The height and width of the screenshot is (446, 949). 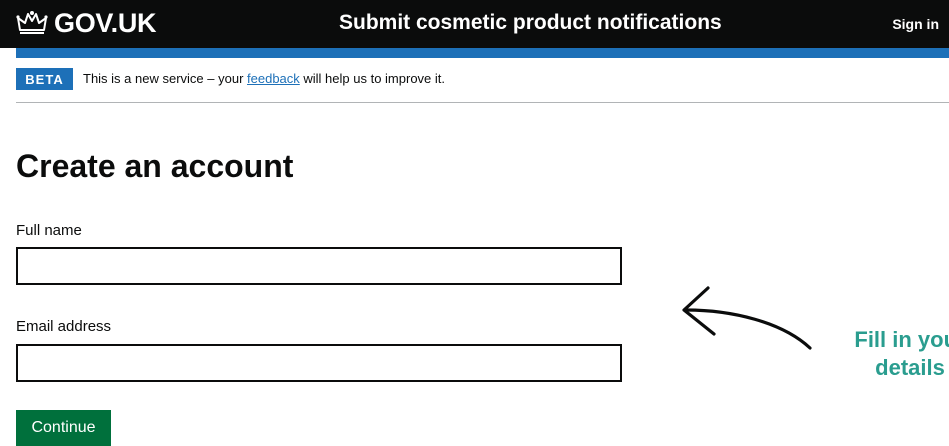 I want to click on service-name: Submit cosmetic product notifications, so click(x=530, y=22).